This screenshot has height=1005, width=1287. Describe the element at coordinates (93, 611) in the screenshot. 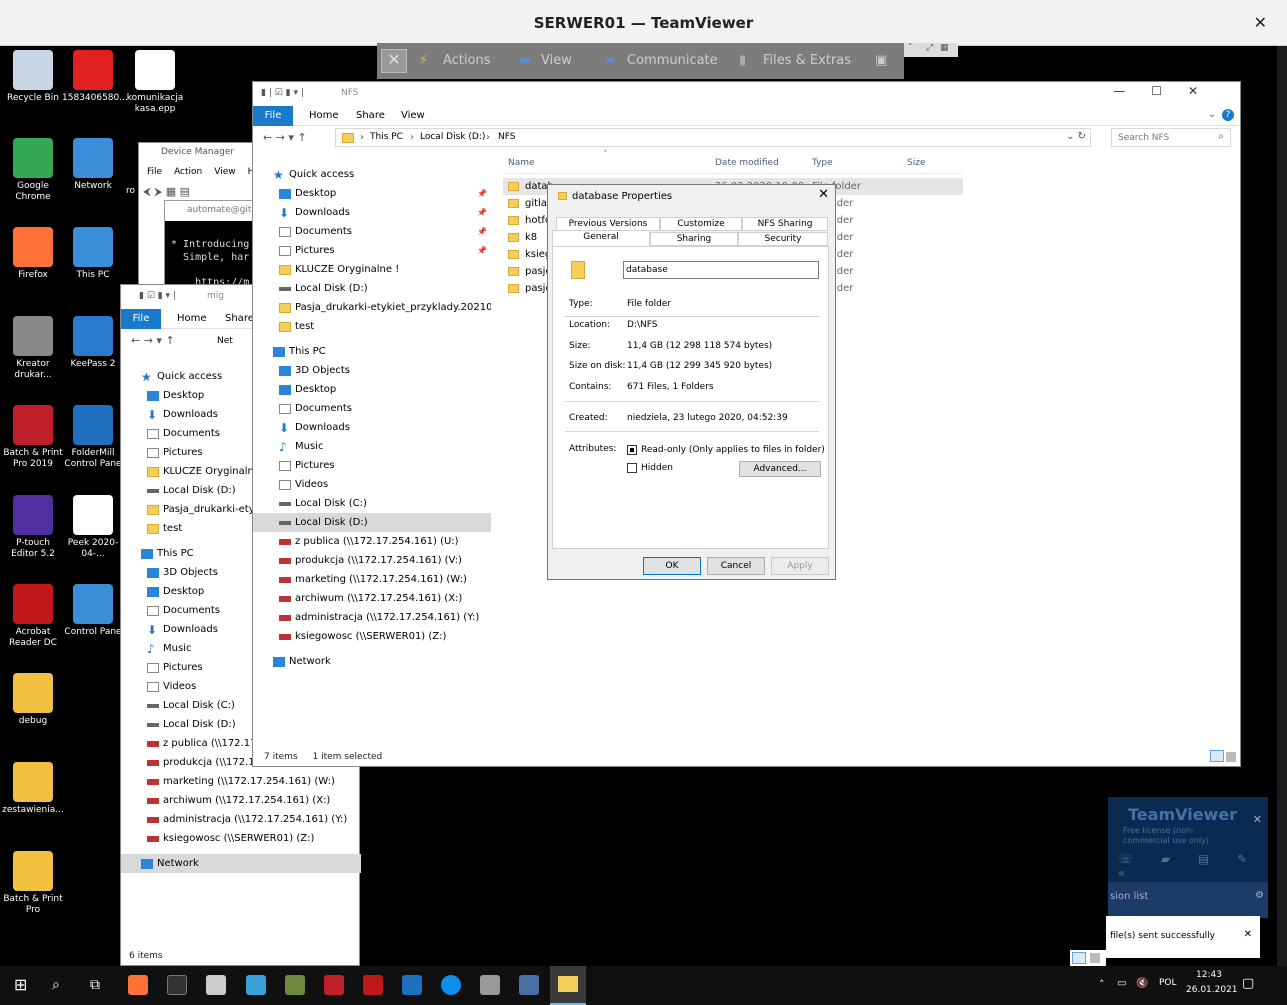

I see `desktop-icon: Control Pane` at that location.